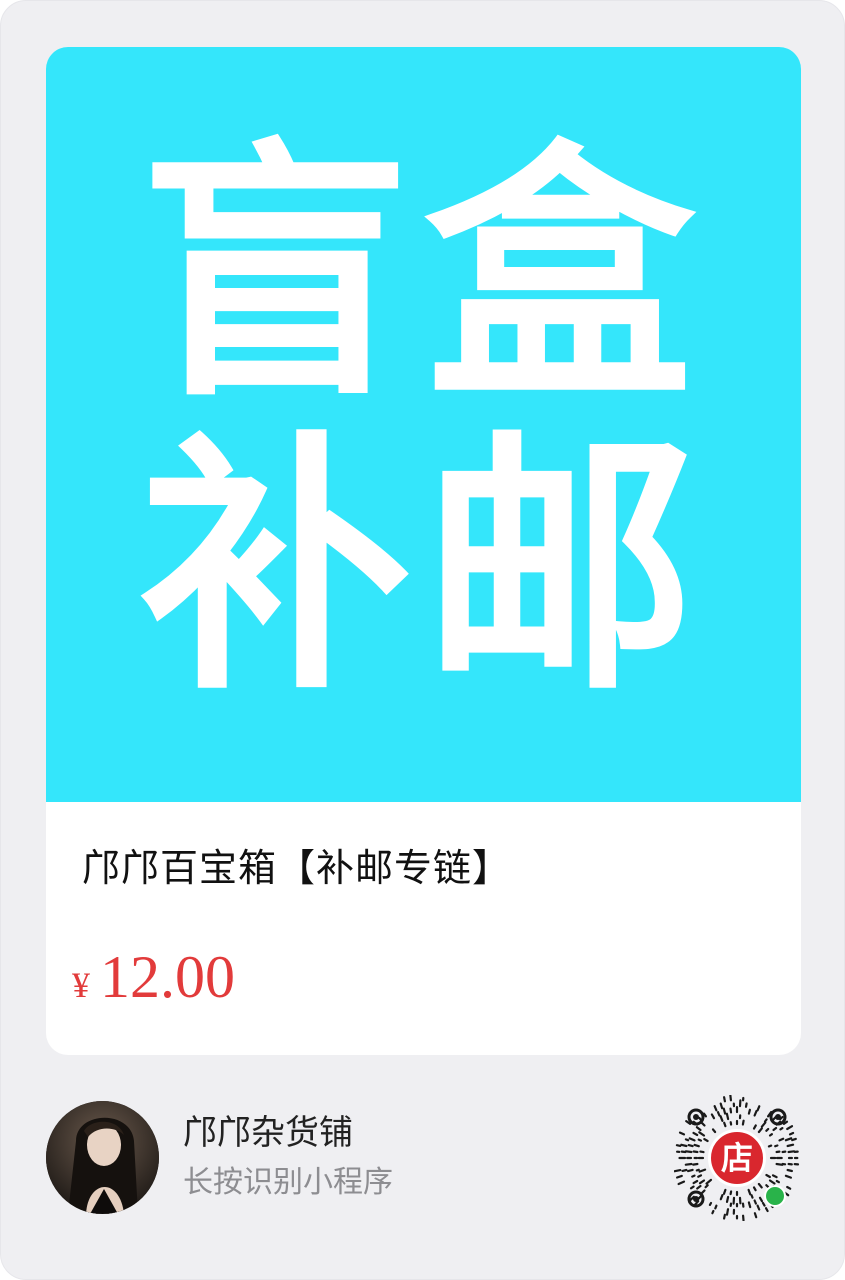  Describe the element at coordinates (81, 985) in the screenshot. I see `currency-symbol: ¥` at that location.